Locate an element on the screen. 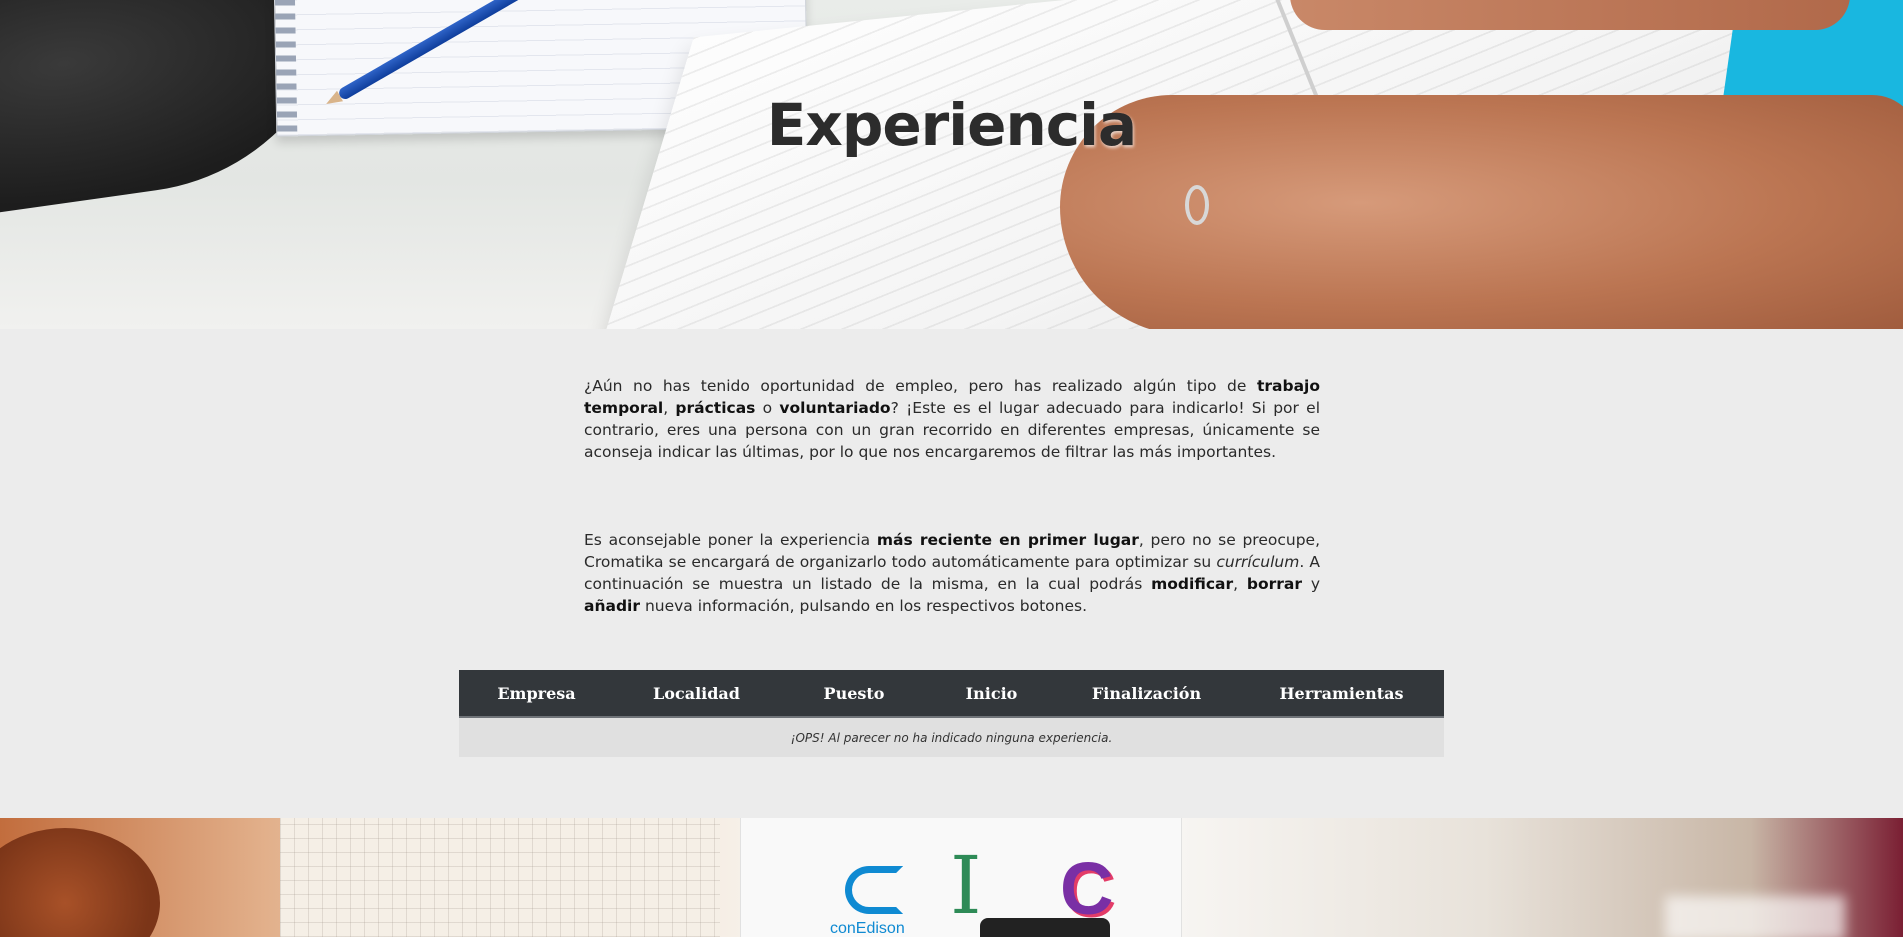  column-header-finalizacion: Finalización is located at coordinates (1146, 693).